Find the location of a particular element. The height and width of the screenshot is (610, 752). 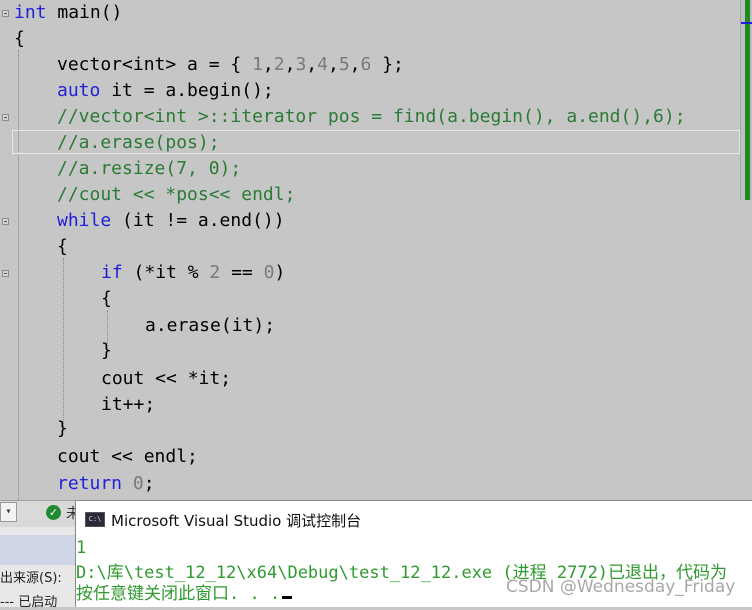

code-text: it = a.begin(); is located at coordinates (187, 90).